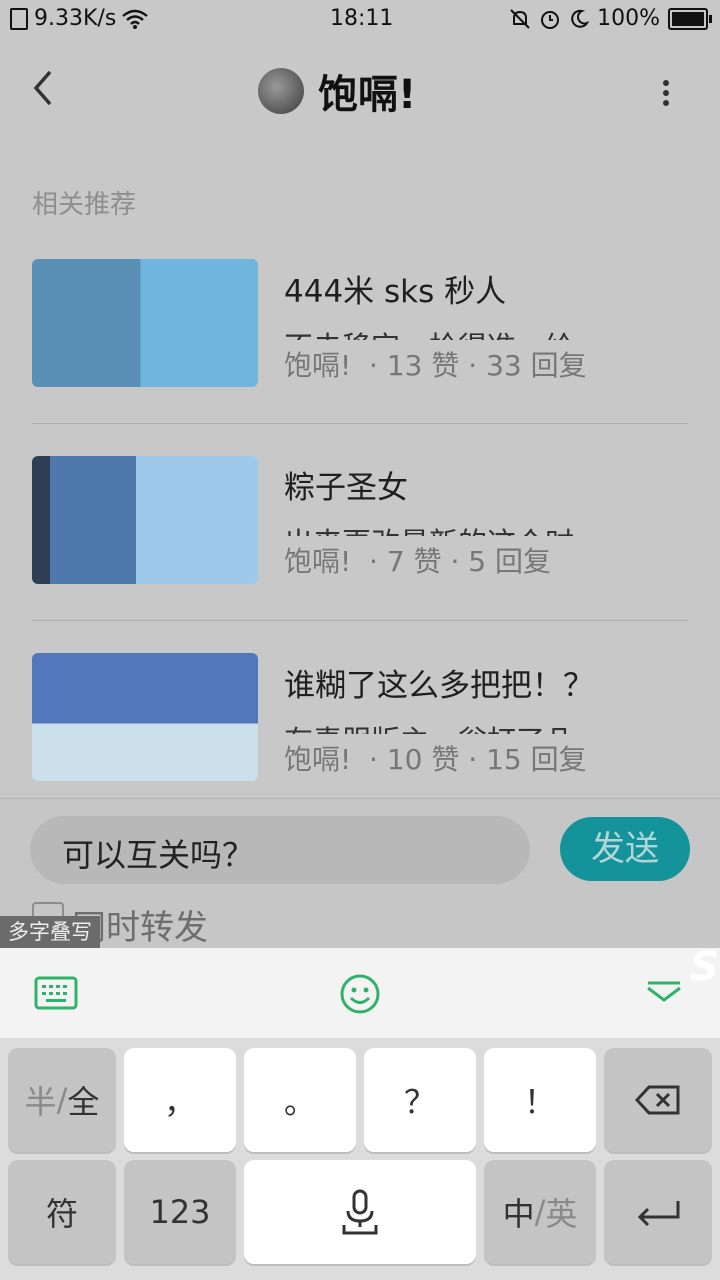 The height and width of the screenshot is (1280, 720). What do you see at coordinates (19, 18) in the screenshot?
I see `sim-icon` at bounding box center [19, 18].